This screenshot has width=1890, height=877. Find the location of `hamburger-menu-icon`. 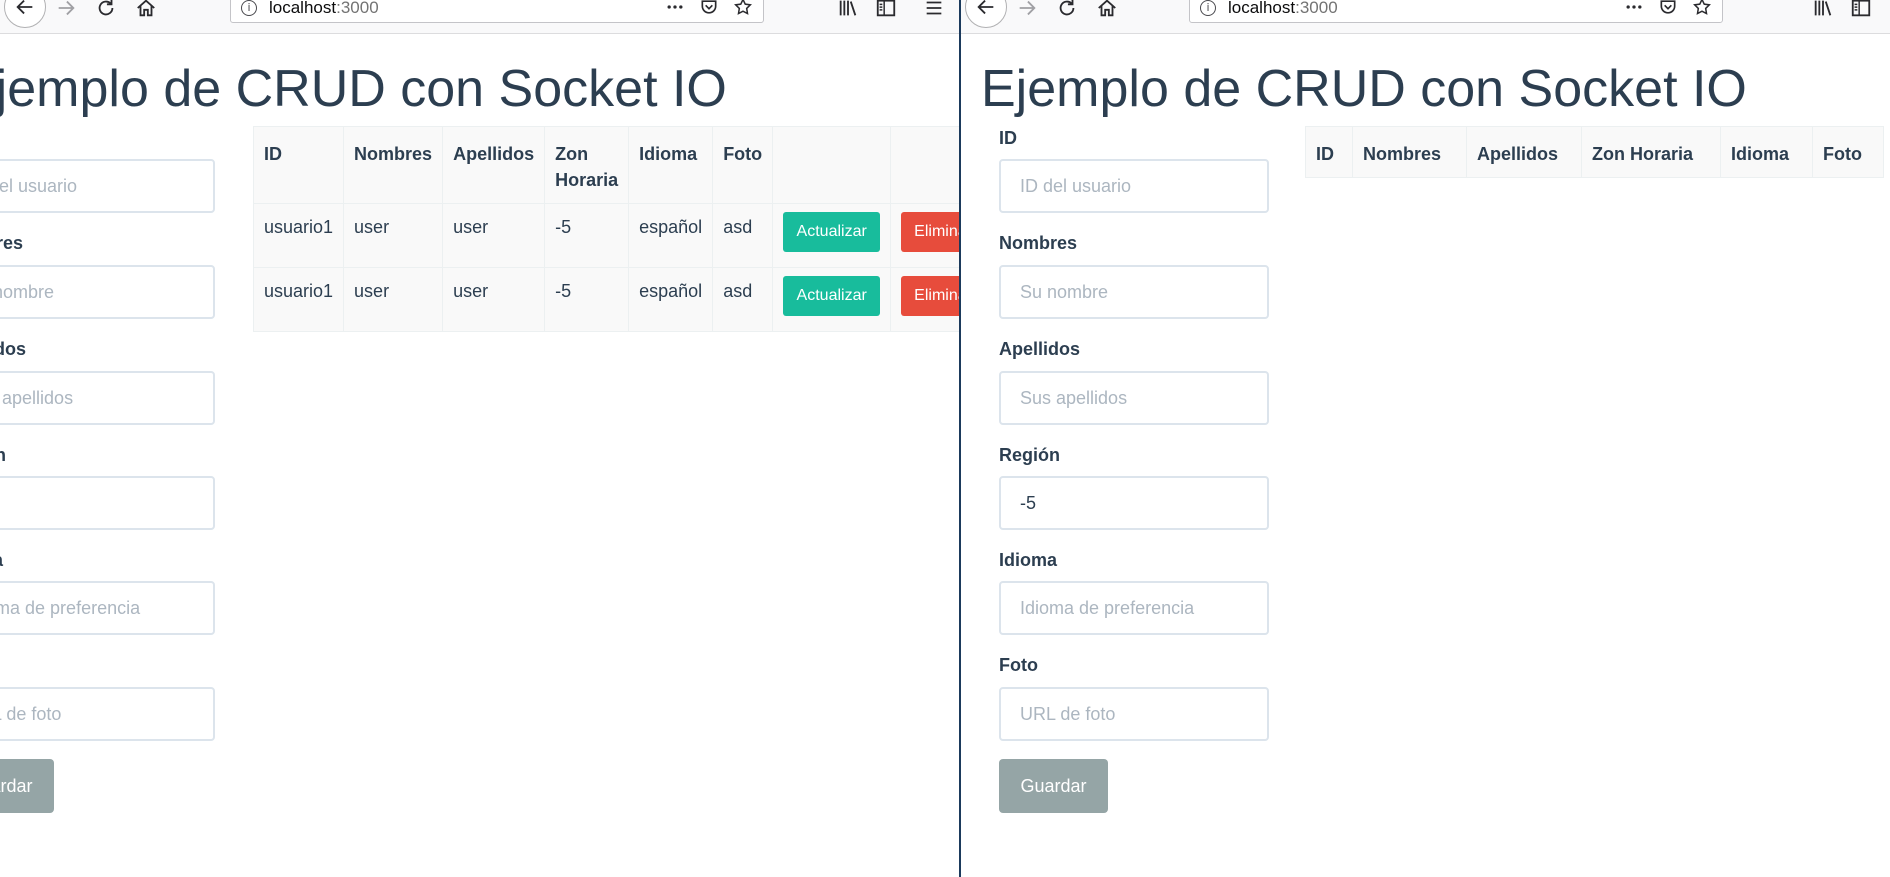

hamburger-menu-icon is located at coordinates (934, 13).